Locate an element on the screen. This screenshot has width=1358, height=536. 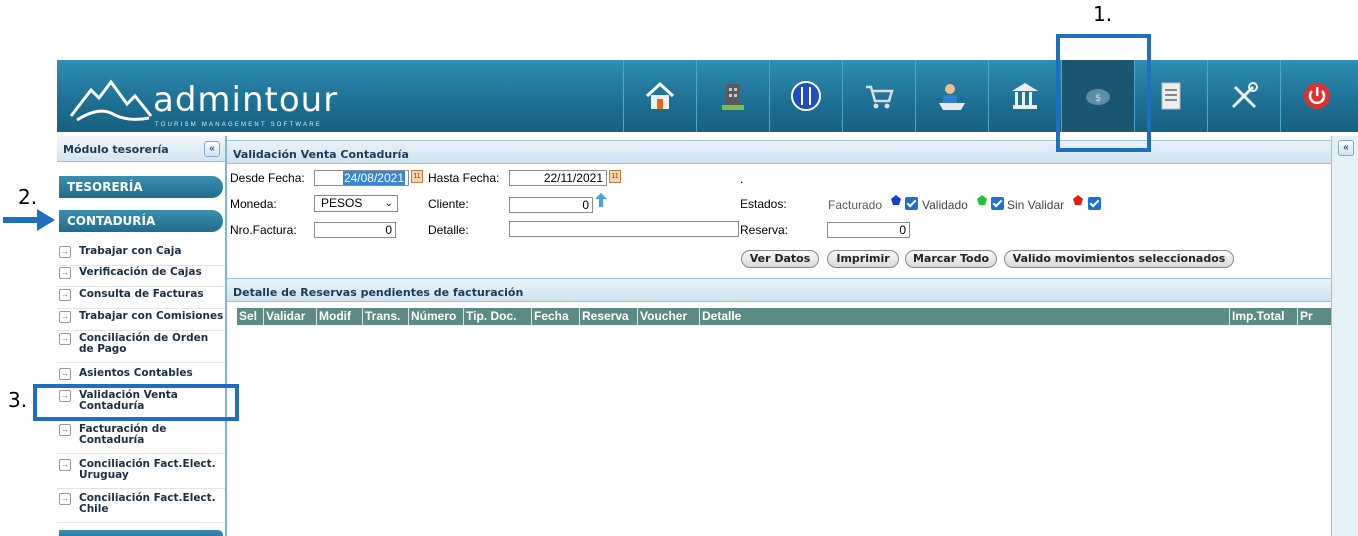
form-panel-title: Validación Venta Contaduría is located at coordinates (779, 152).